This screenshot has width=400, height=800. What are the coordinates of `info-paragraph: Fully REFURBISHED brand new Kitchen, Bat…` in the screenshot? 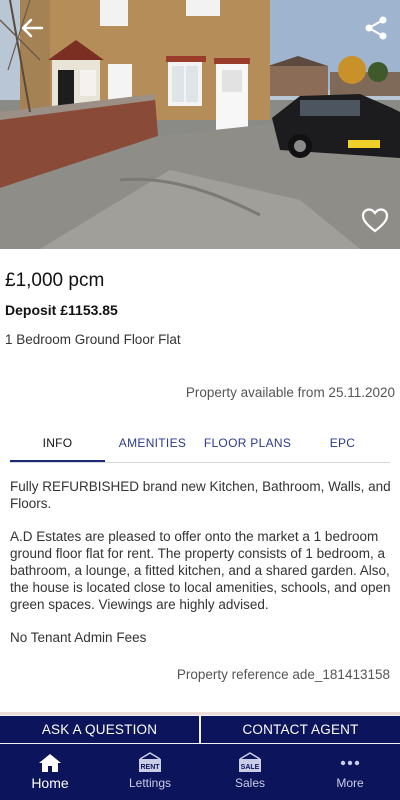 It's located at (200, 495).